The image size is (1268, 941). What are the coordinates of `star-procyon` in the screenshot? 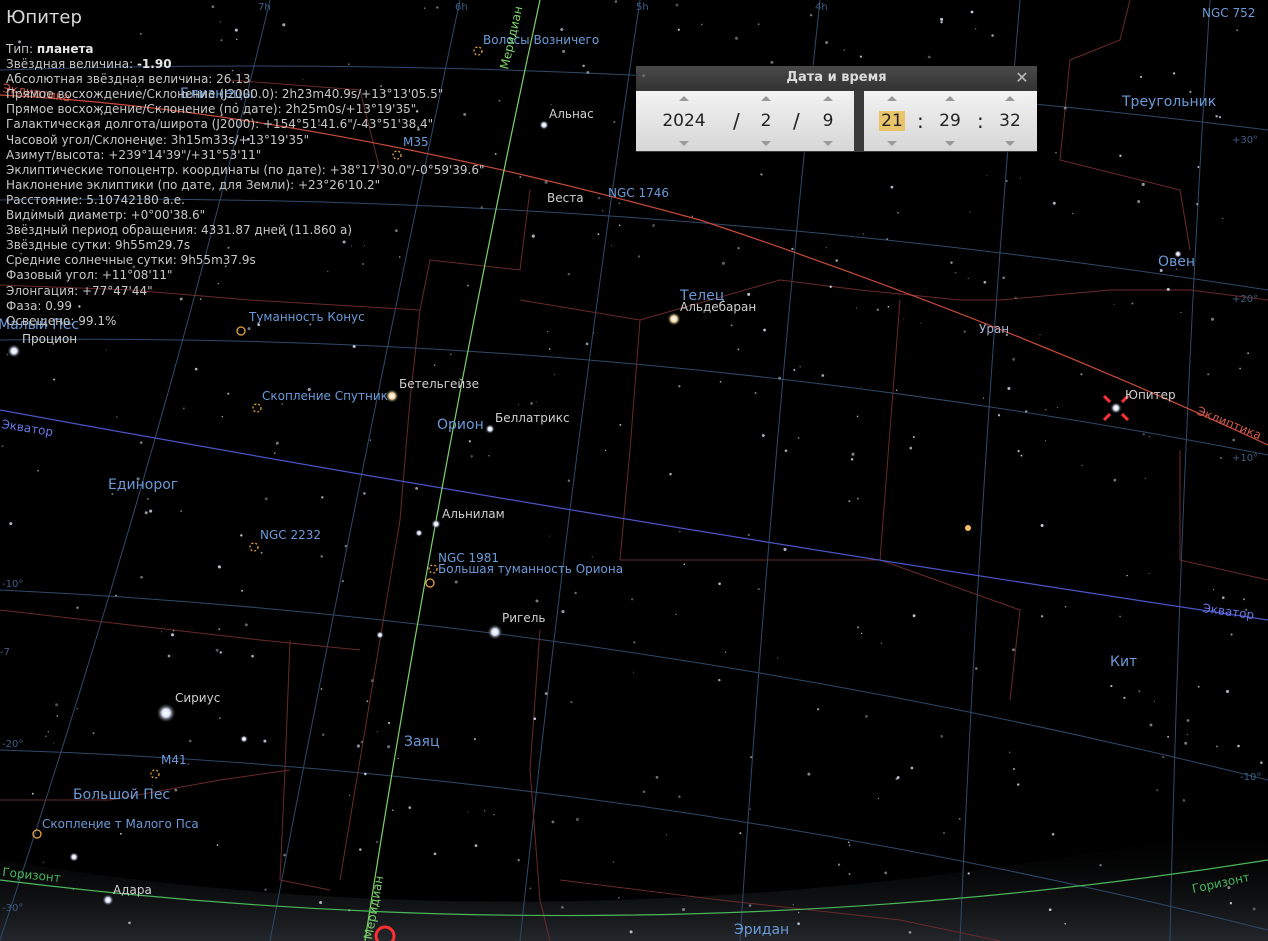 It's located at (14, 351).